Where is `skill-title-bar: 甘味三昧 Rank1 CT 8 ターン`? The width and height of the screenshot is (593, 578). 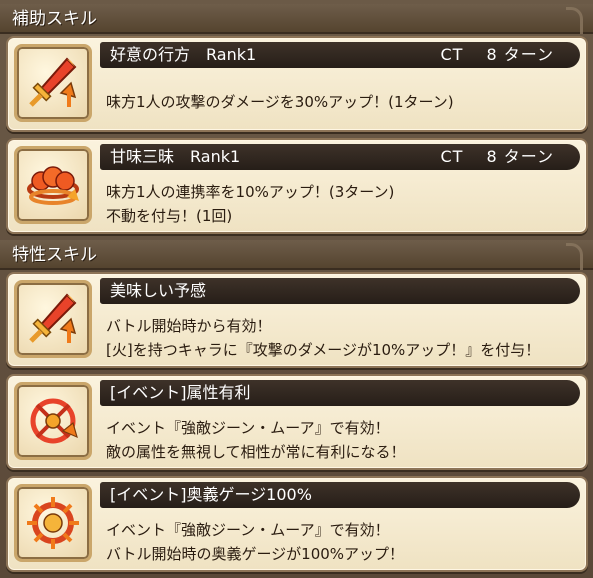 skill-title-bar: 甘味三昧 Rank1 CT 8 ターン is located at coordinates (340, 157).